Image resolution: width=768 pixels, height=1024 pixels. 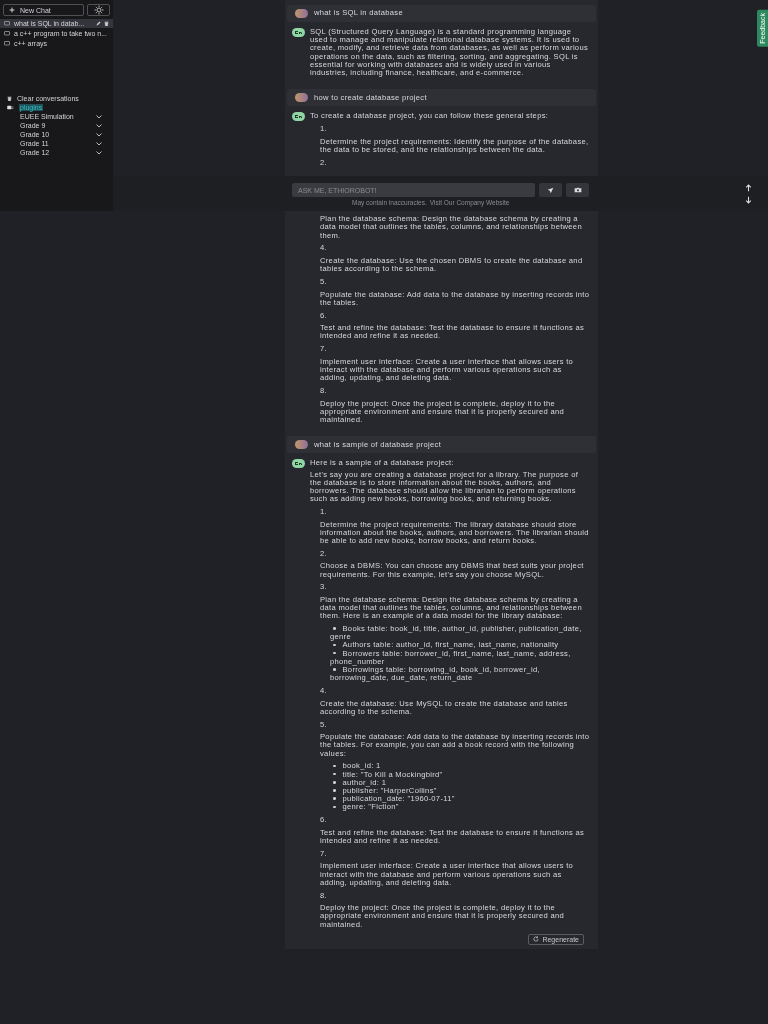 I want to click on theme-toggle-button, so click(x=98, y=10).